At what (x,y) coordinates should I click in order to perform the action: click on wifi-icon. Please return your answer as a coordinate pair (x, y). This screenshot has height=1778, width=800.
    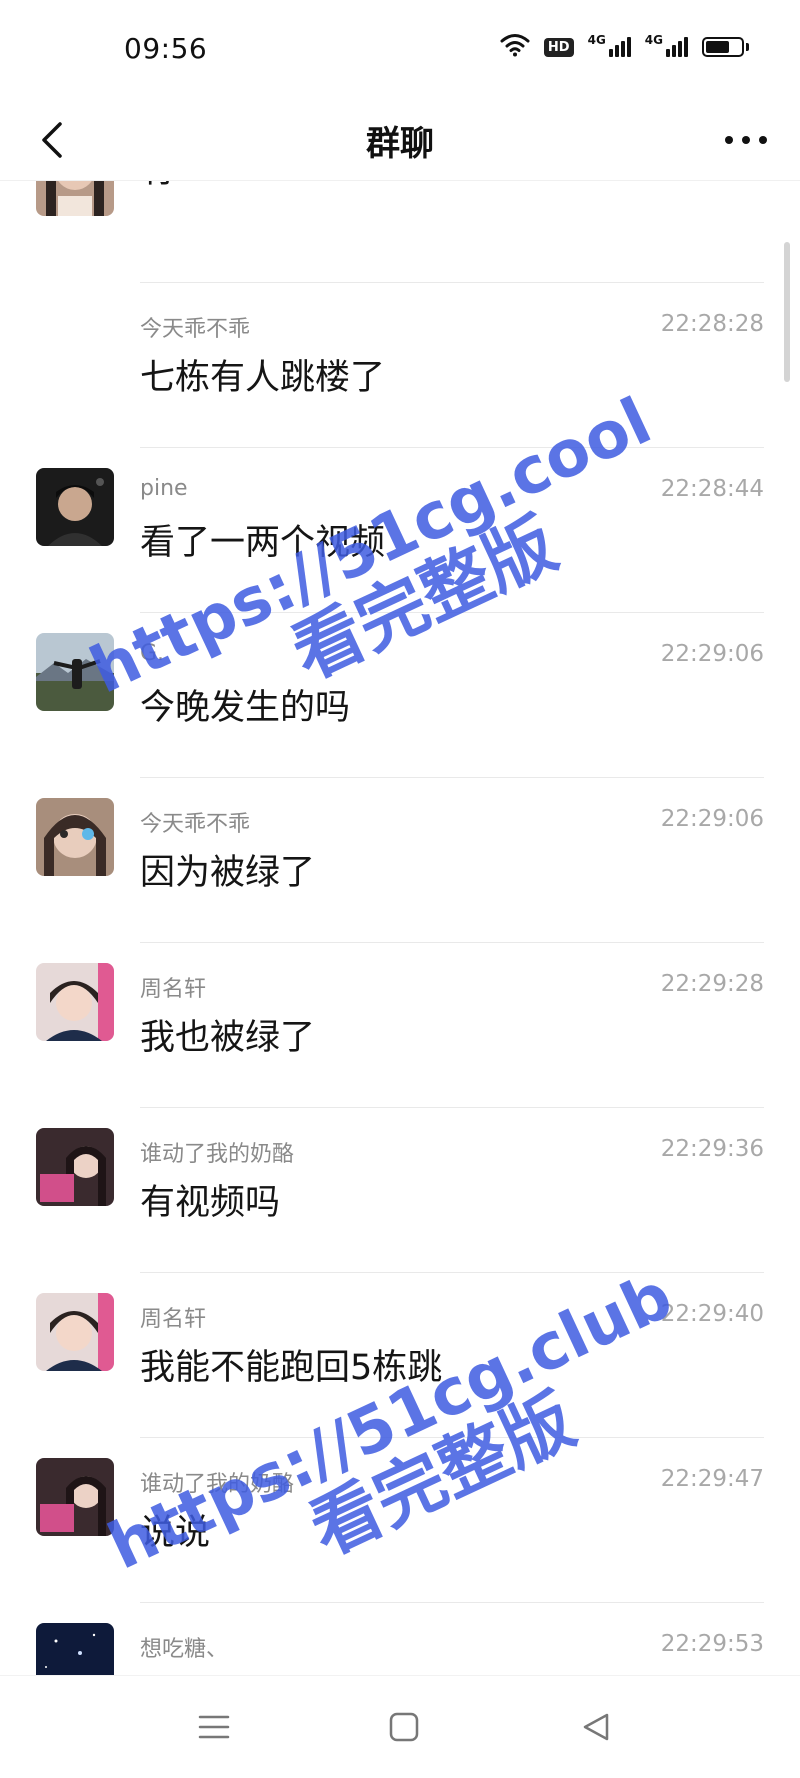
    Looking at the image, I should click on (515, 47).